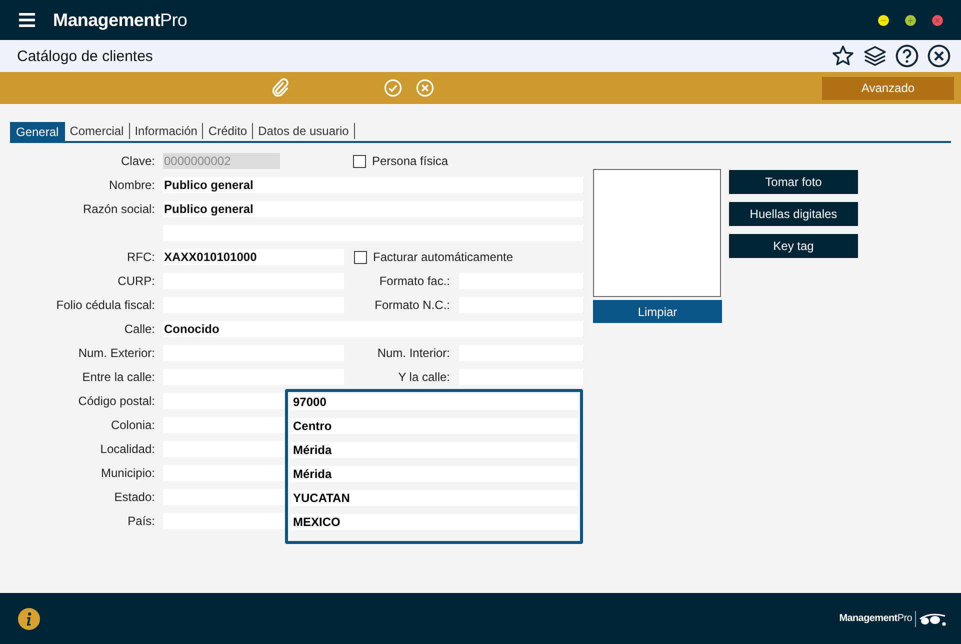 This screenshot has height=644, width=961. I want to click on minimize-button, so click(883, 20).